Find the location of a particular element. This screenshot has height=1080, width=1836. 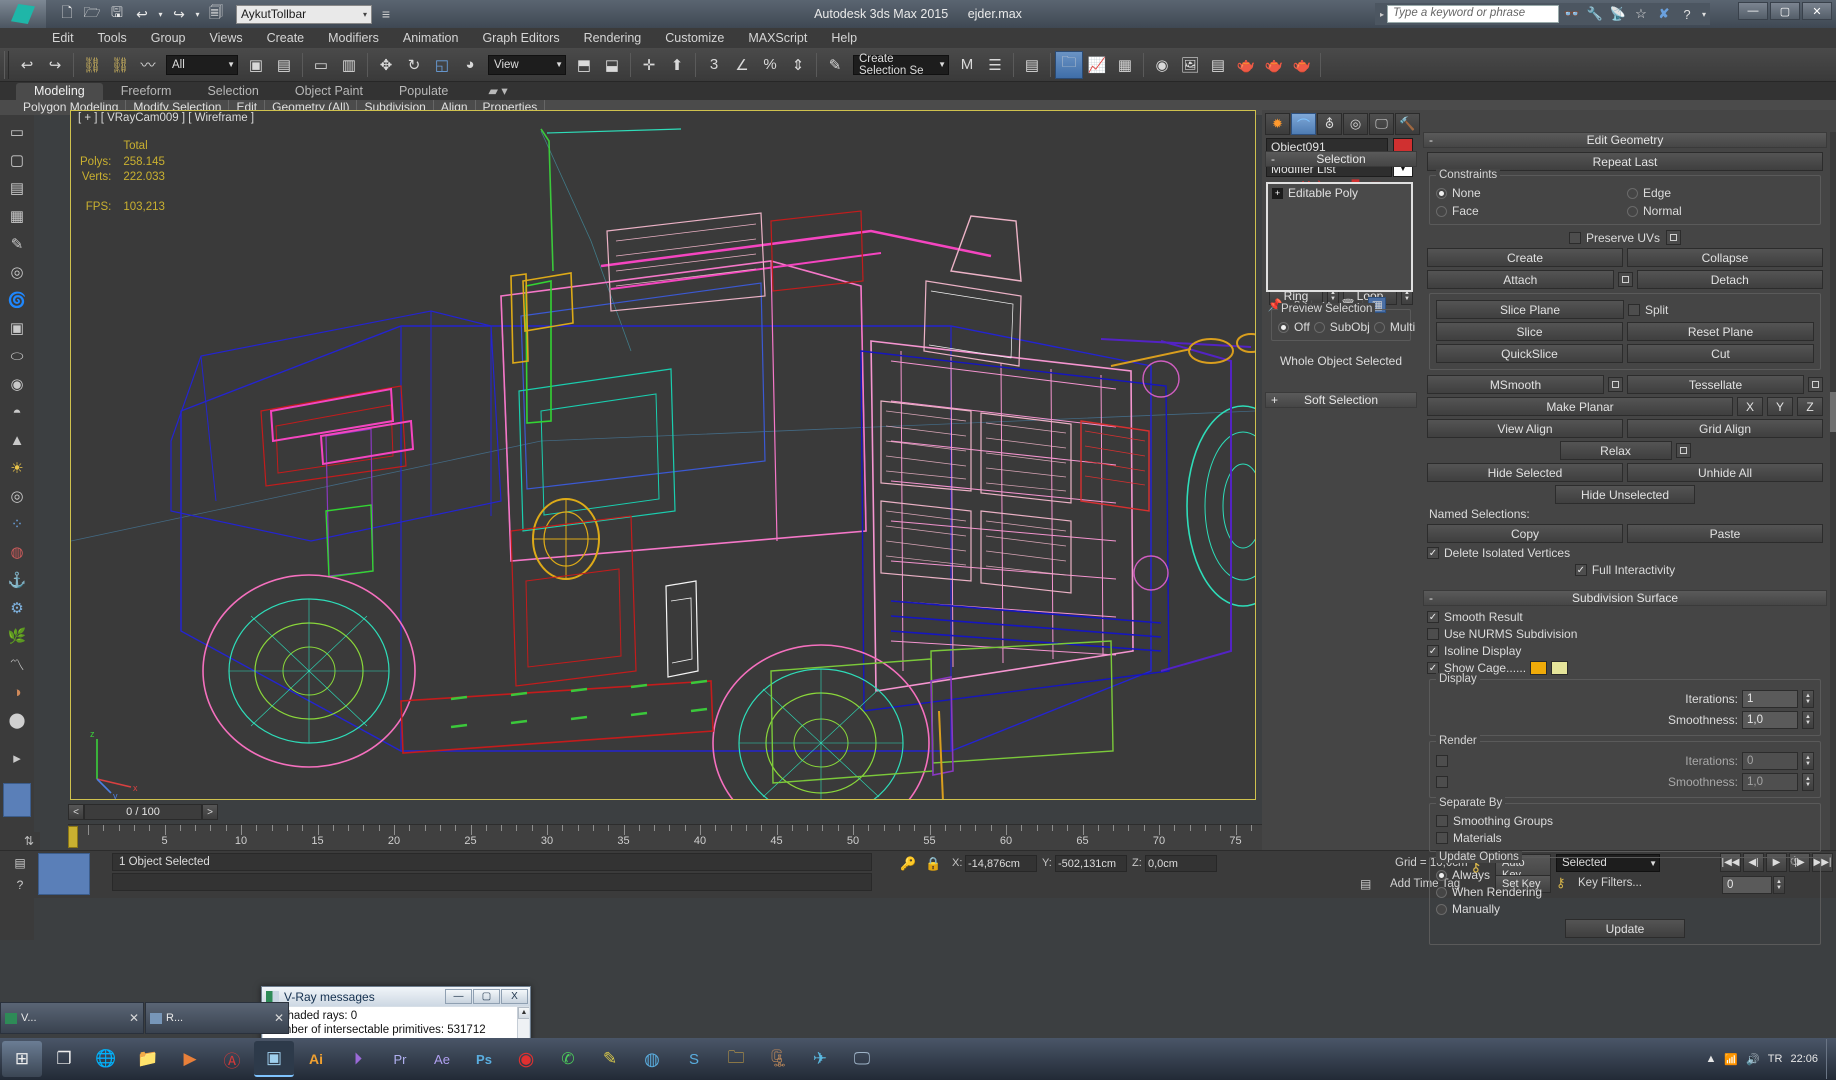

msmooth-settings-button is located at coordinates (1615, 384).